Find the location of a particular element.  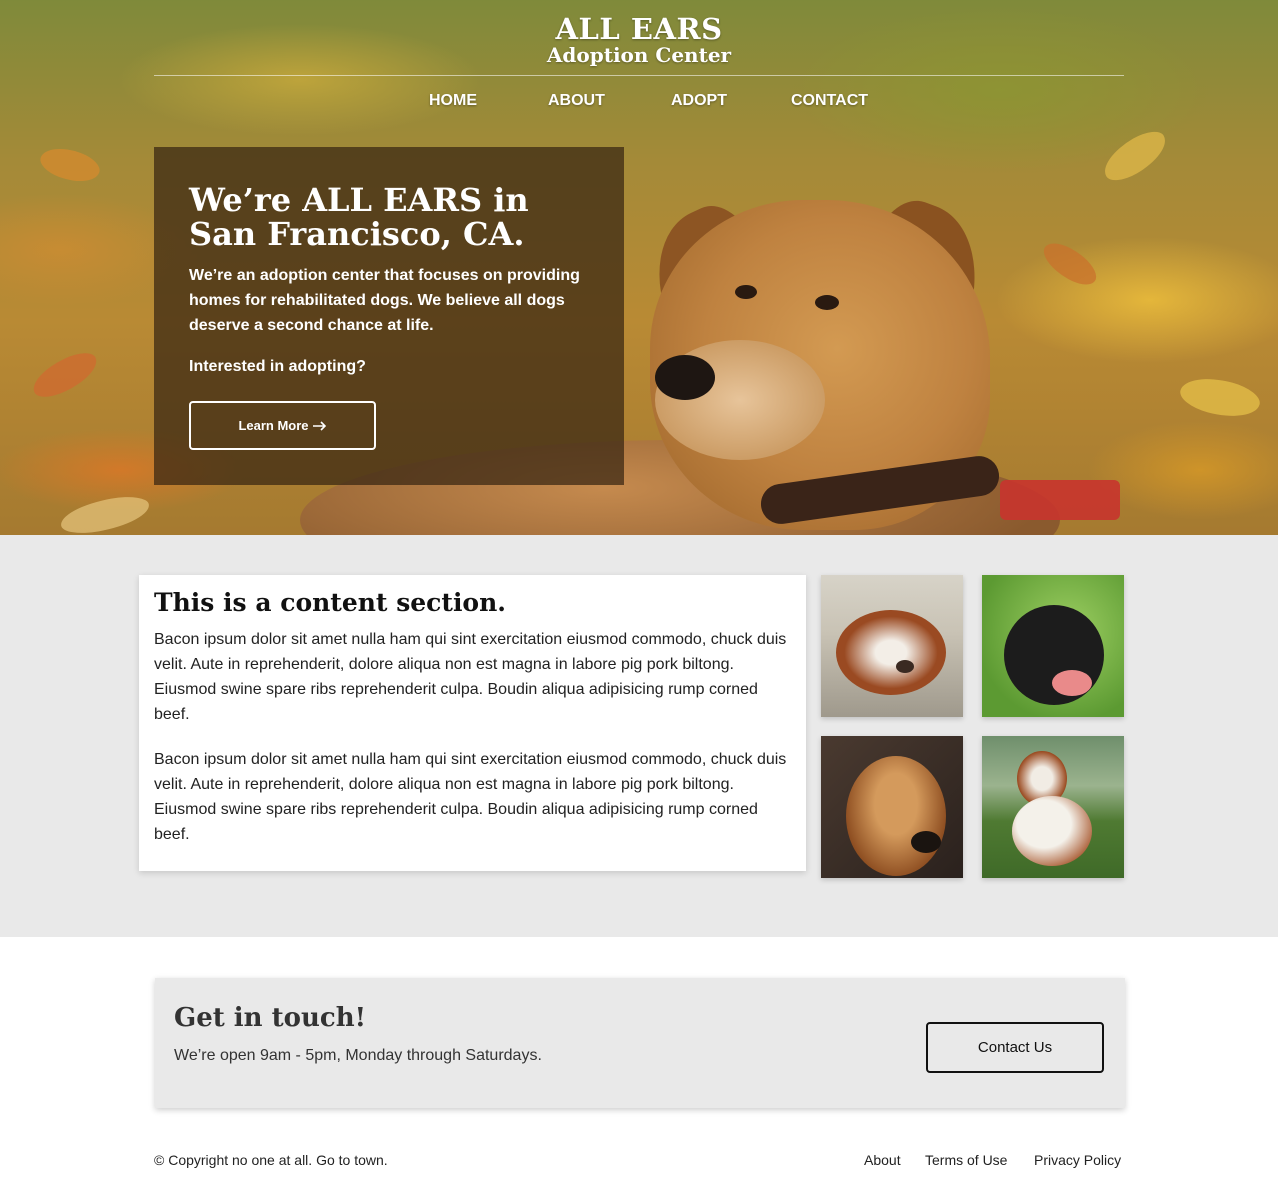

contact-title: Get in touch! is located at coordinates (270, 1018).